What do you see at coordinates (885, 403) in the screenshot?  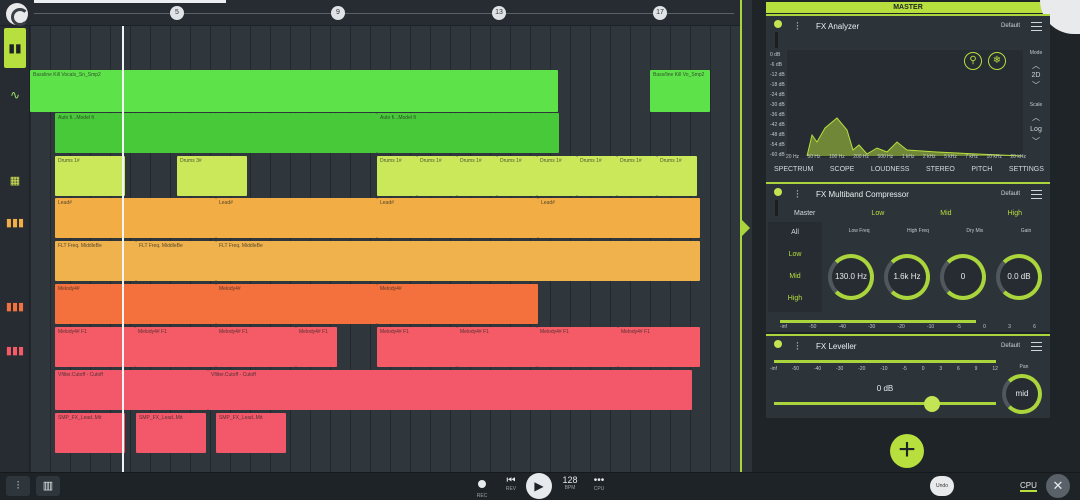 I see `volume-slider` at bounding box center [885, 403].